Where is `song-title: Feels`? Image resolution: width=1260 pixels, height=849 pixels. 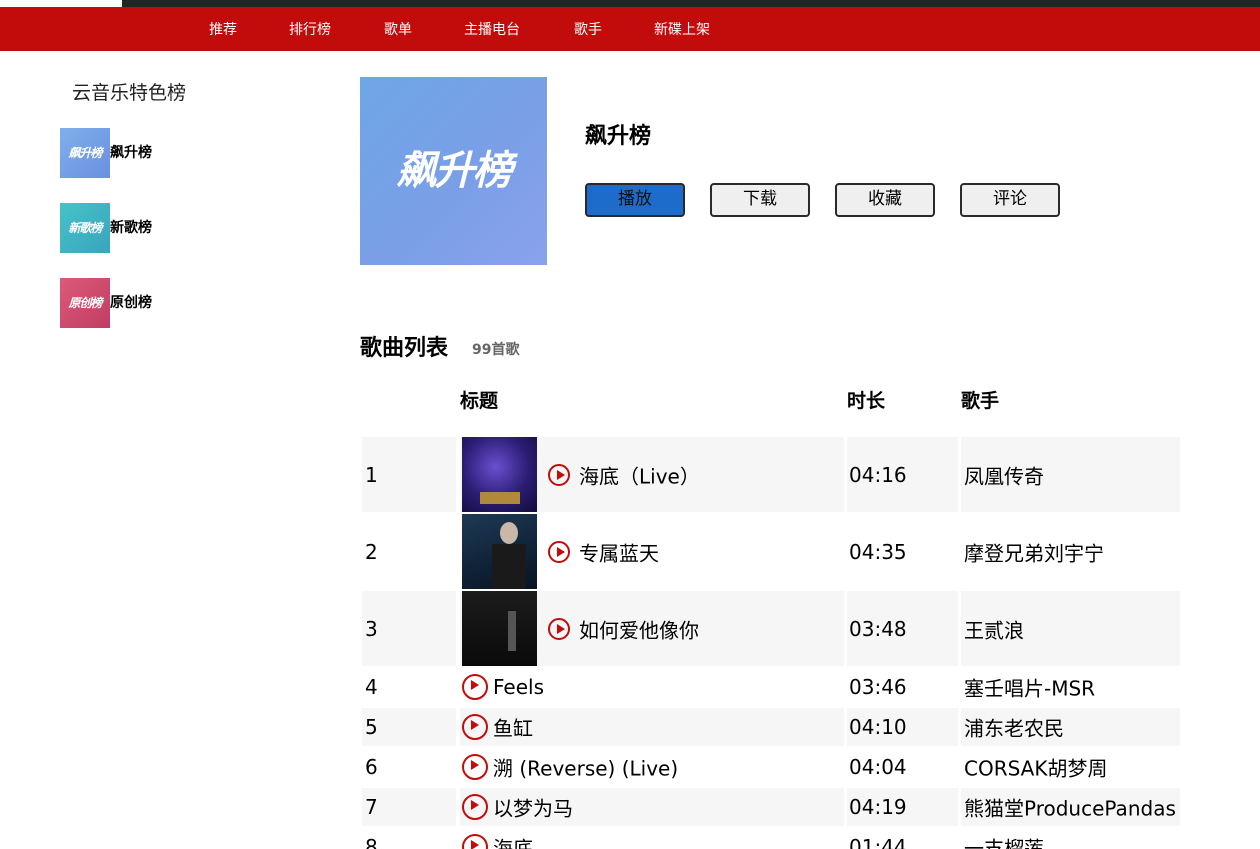 song-title: Feels is located at coordinates (518, 687).